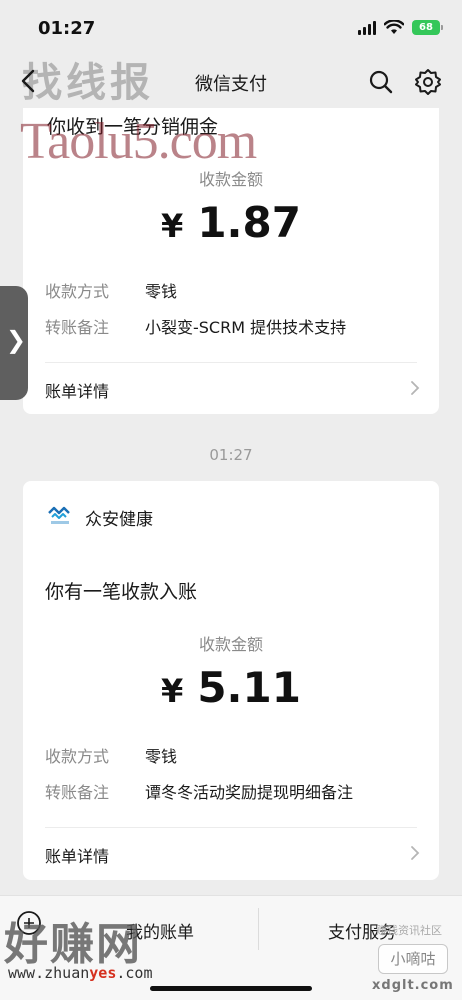 Image resolution: width=462 pixels, height=1000 pixels. I want to click on watermark-haozhuan: 好赚网, so click(73, 944).